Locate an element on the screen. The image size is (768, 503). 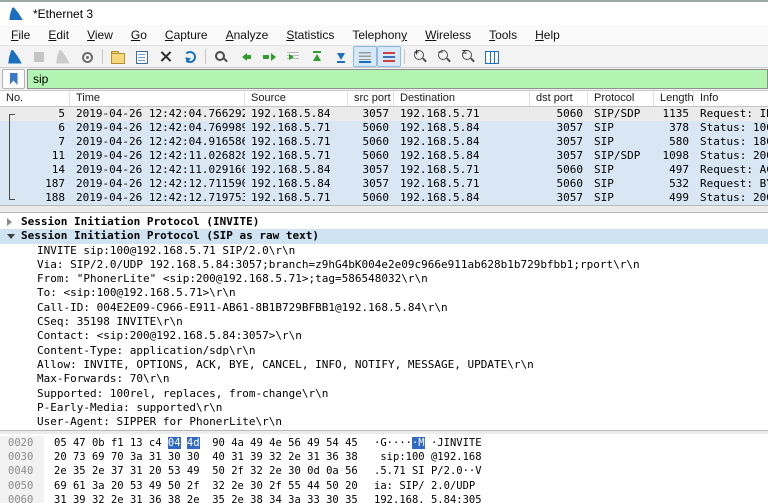
menu-help: Help is located at coordinates (547, 35).